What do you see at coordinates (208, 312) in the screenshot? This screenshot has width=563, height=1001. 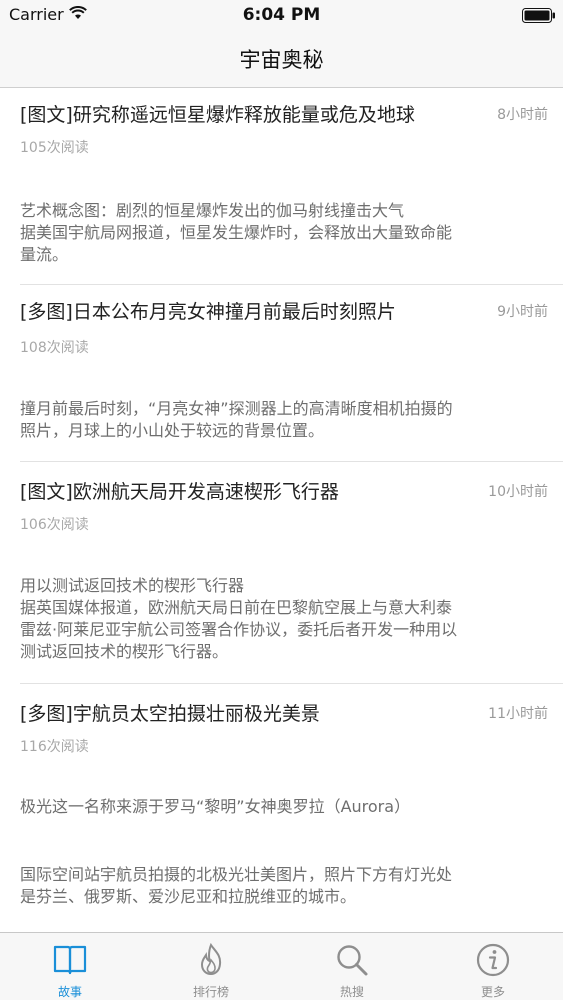 I see `article-title: [多图]日本公布月亮女神撞月前最后时刻照片` at bounding box center [208, 312].